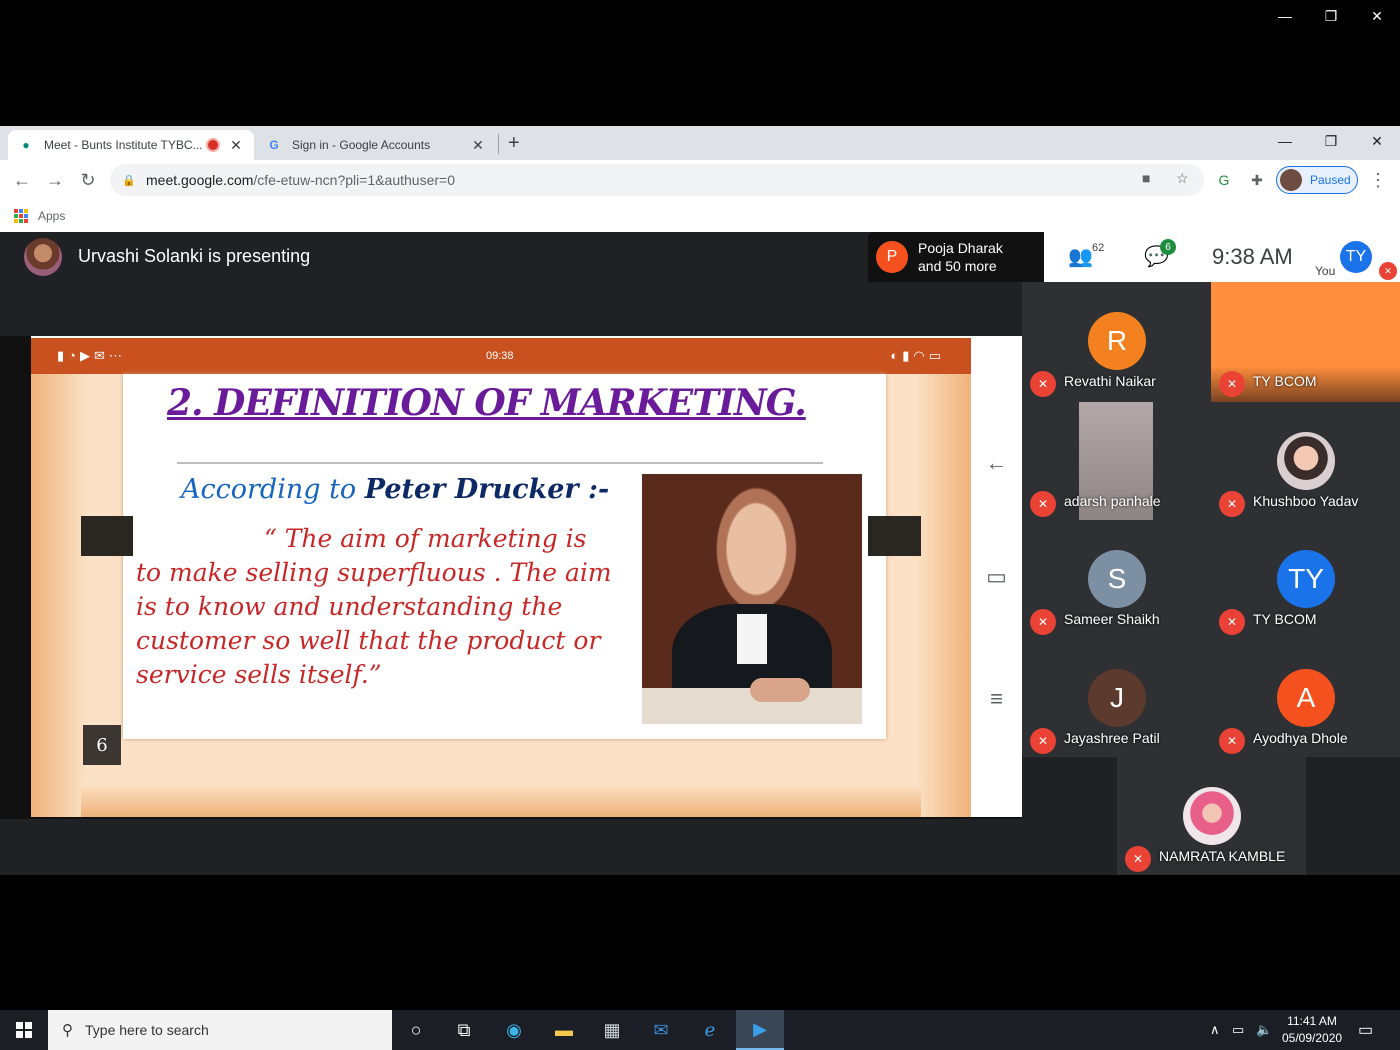 Image resolution: width=1400 pixels, height=1050 pixels. I want to click on self-avatar: TY, so click(1356, 257).